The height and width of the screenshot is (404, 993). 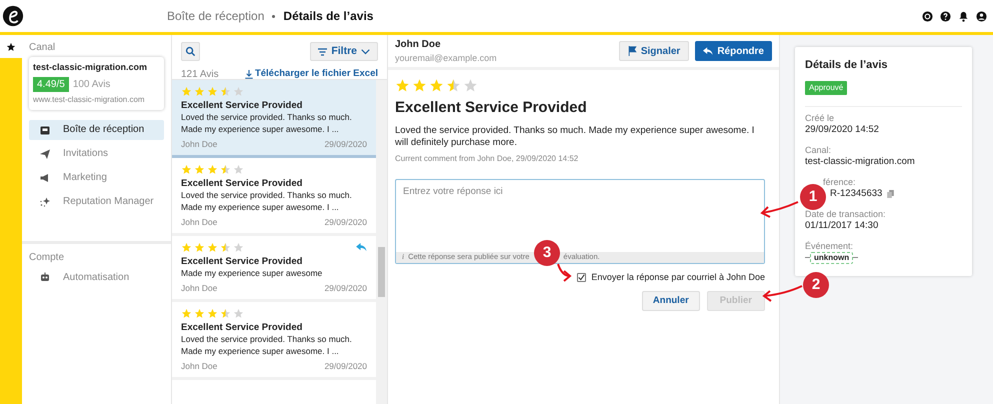 What do you see at coordinates (845, 214) in the screenshot?
I see `field-label: Date de transaction:` at bounding box center [845, 214].